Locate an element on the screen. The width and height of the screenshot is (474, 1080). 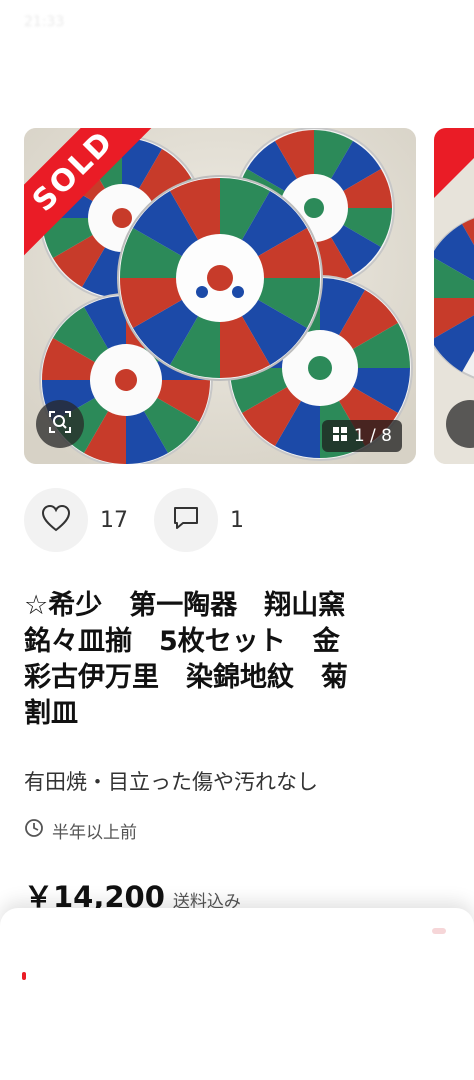
posted-time: 半年以上前 is located at coordinates (94, 833).